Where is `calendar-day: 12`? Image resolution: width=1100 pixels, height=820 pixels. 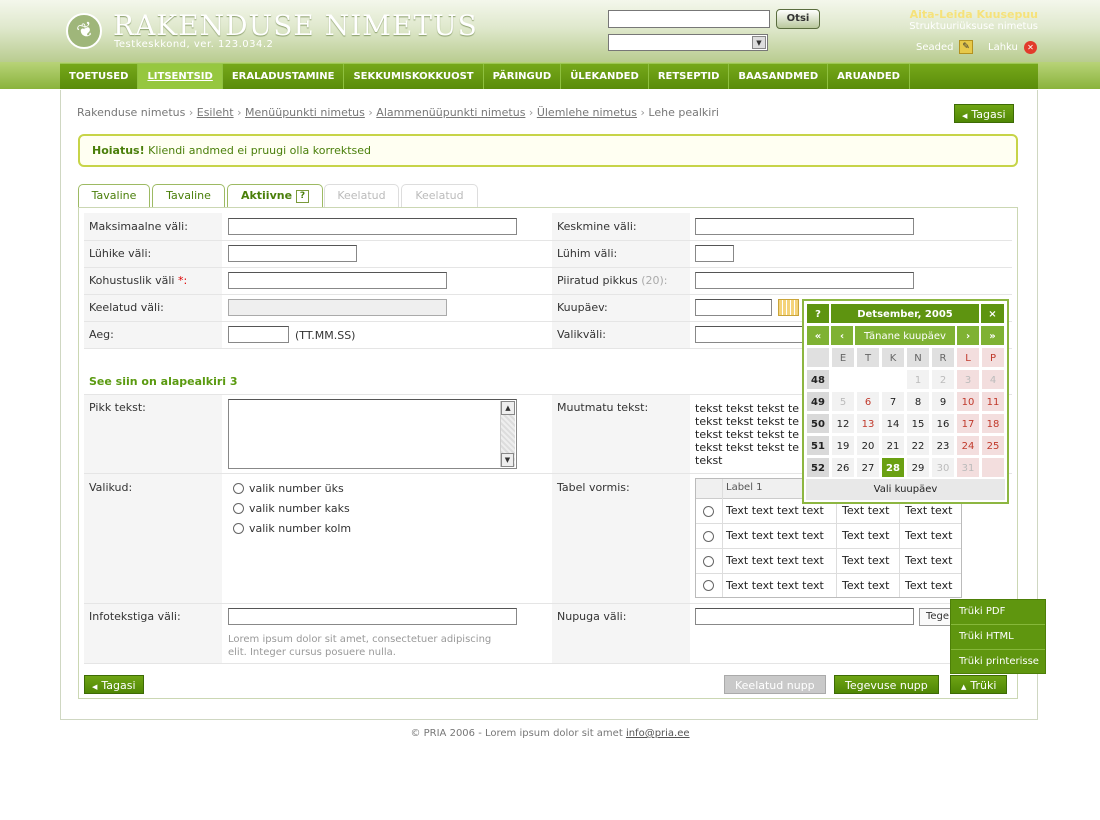
calendar-day: 12 is located at coordinates (843, 423).